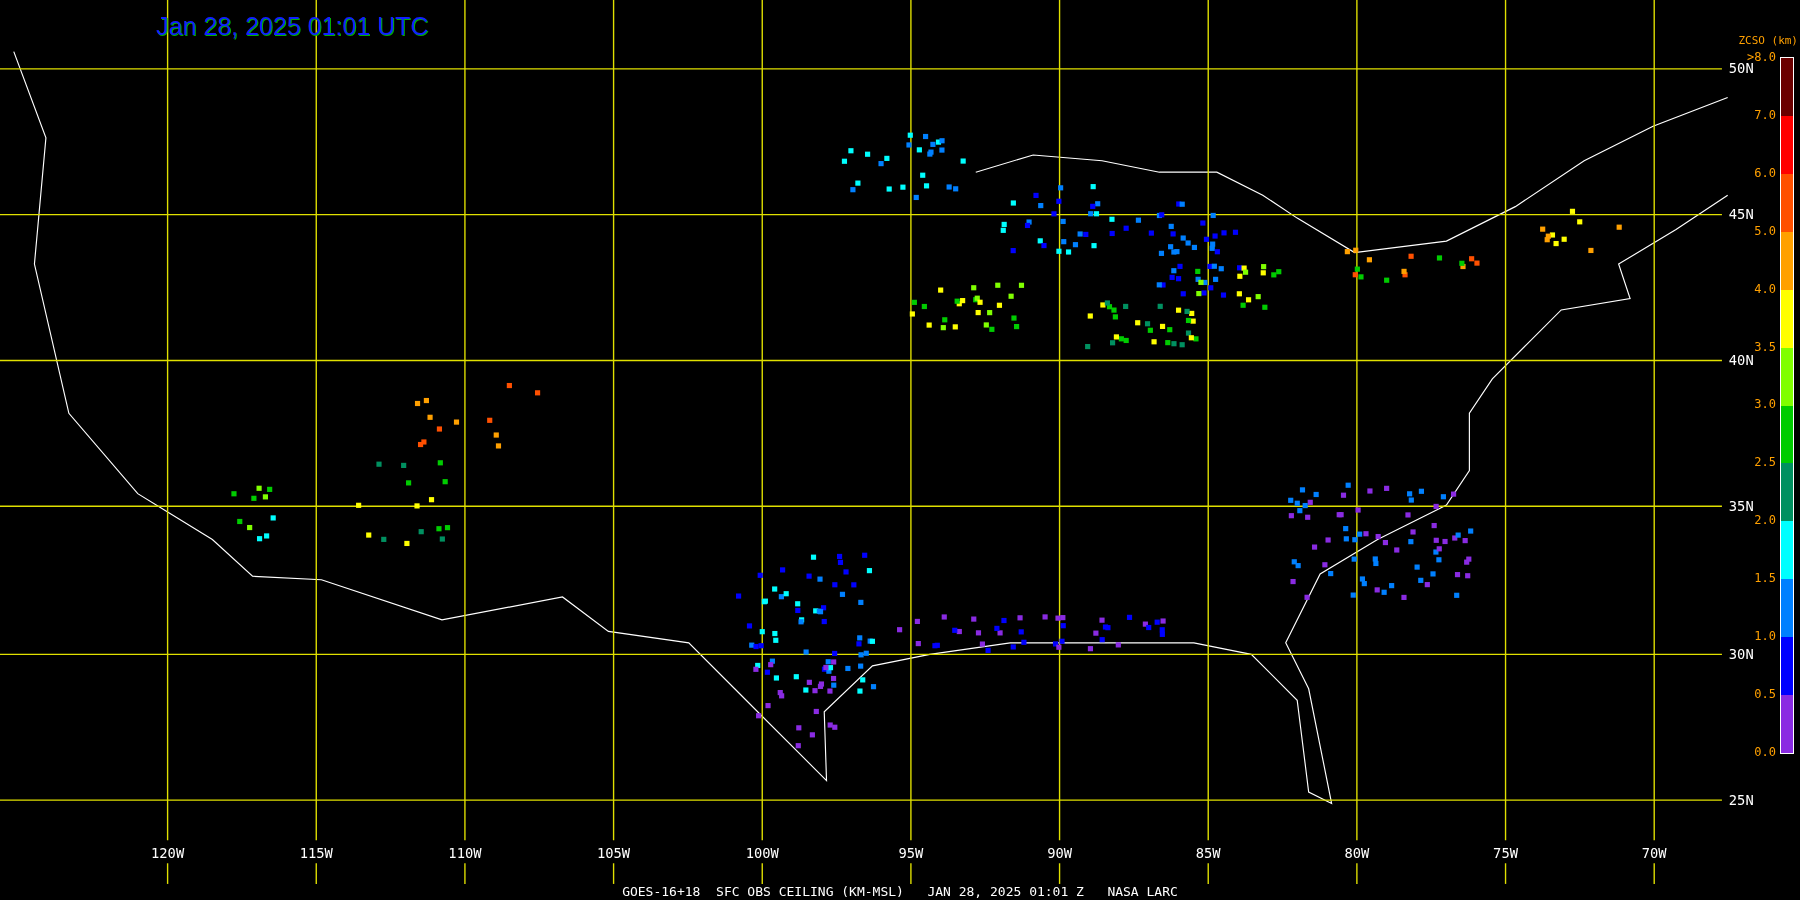  Describe the element at coordinates (1741, 799) in the screenshot. I see `latitude-label: 25N` at that location.